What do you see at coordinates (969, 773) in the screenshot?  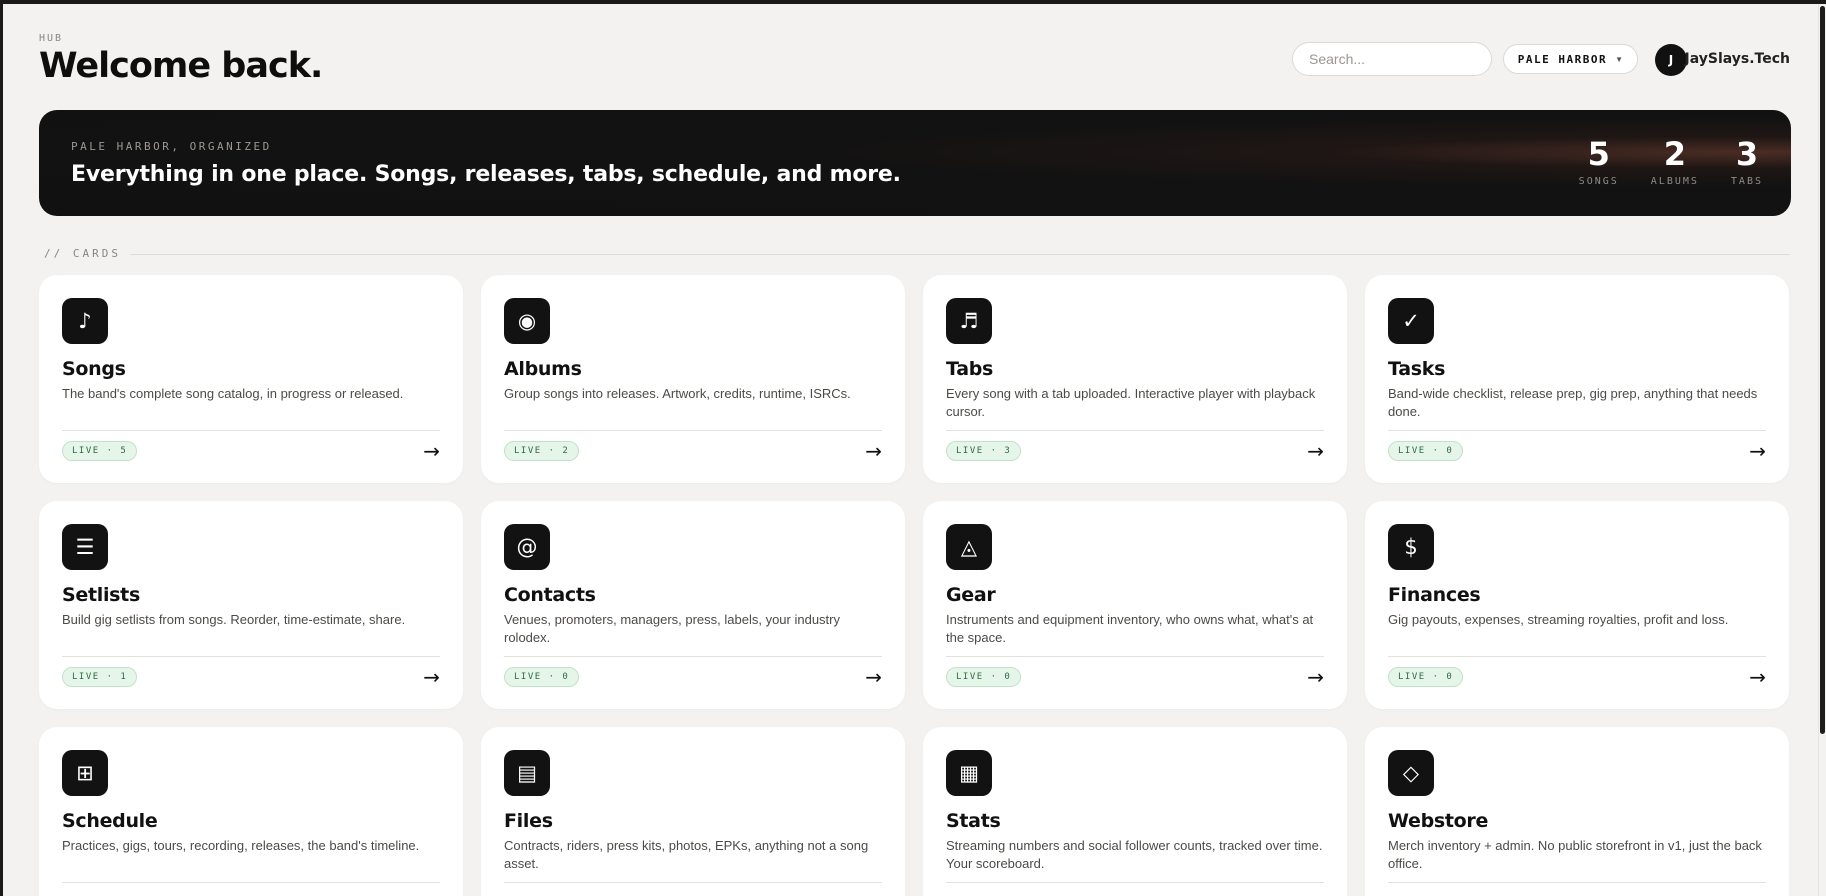 I see `stats-grid-icon: ▦` at bounding box center [969, 773].